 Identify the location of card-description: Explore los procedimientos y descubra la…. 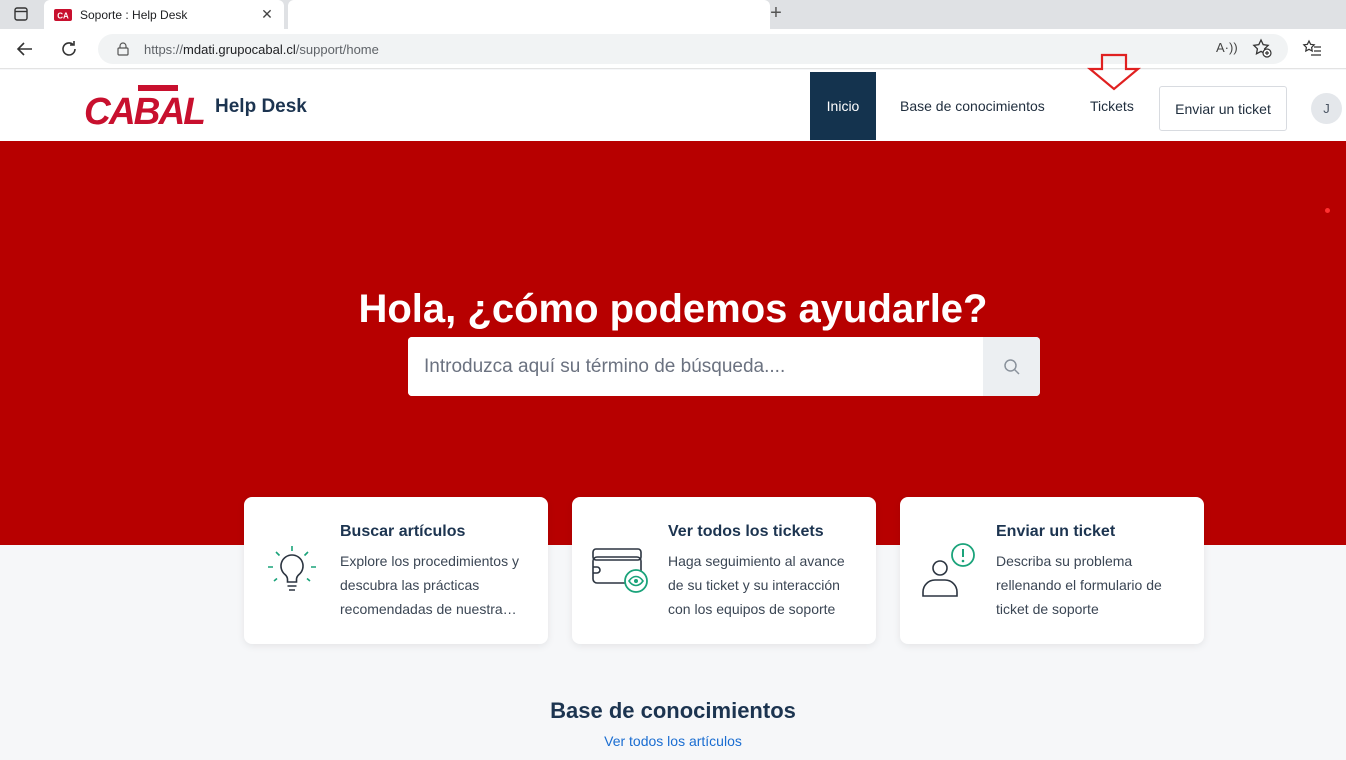
(429, 585).